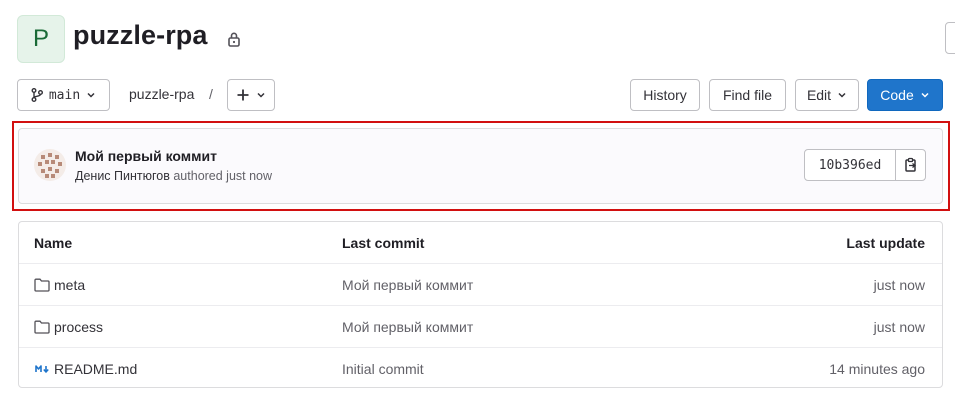  I want to click on table-header-row: Name Last commit Last update, so click(480, 243).